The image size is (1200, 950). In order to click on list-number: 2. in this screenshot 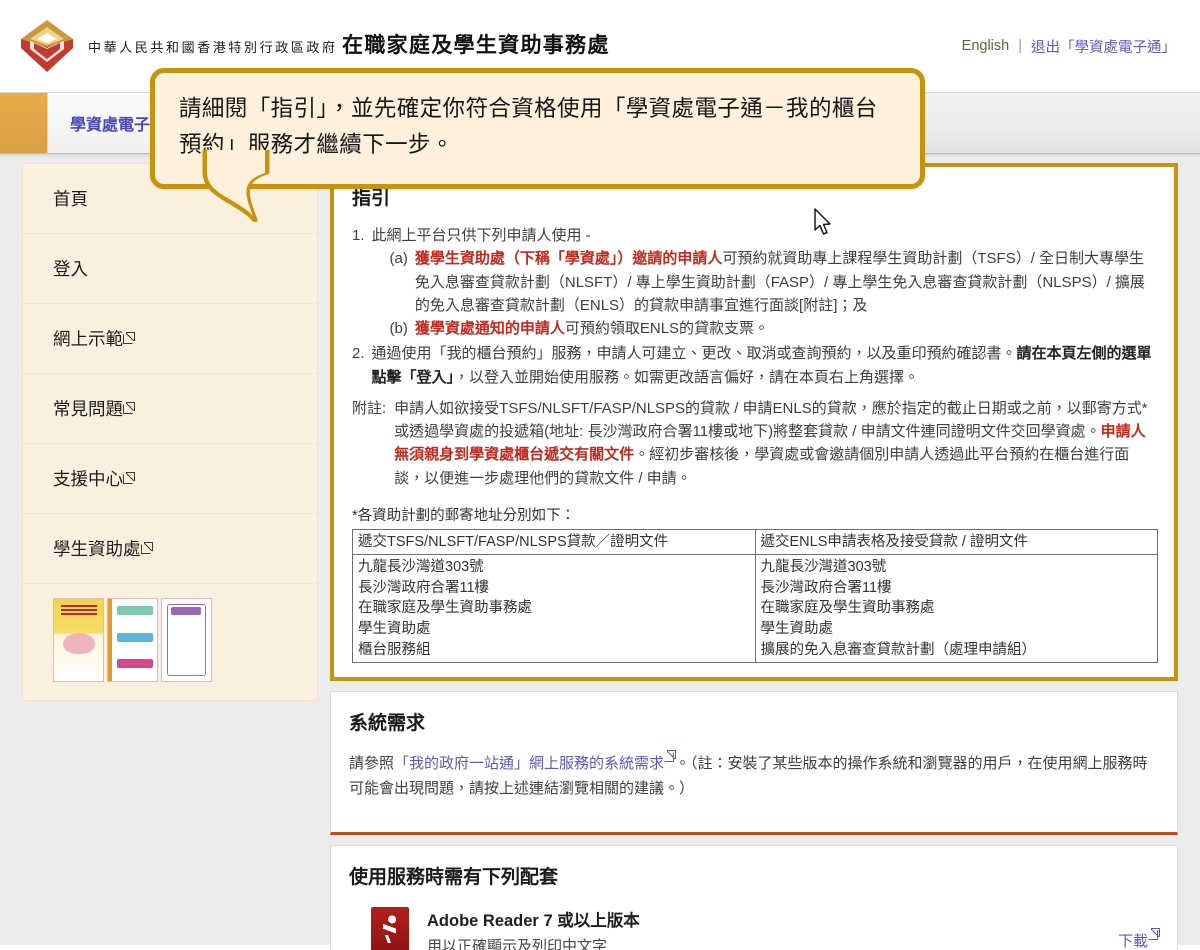, I will do `click(358, 354)`.